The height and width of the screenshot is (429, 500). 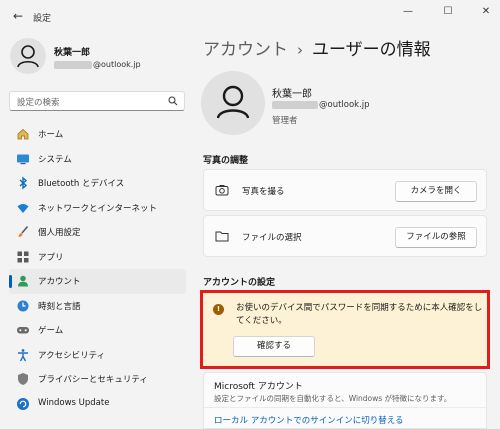 What do you see at coordinates (51, 331) in the screenshot?
I see `sidebar-item-label: ゲーム` at bounding box center [51, 331].